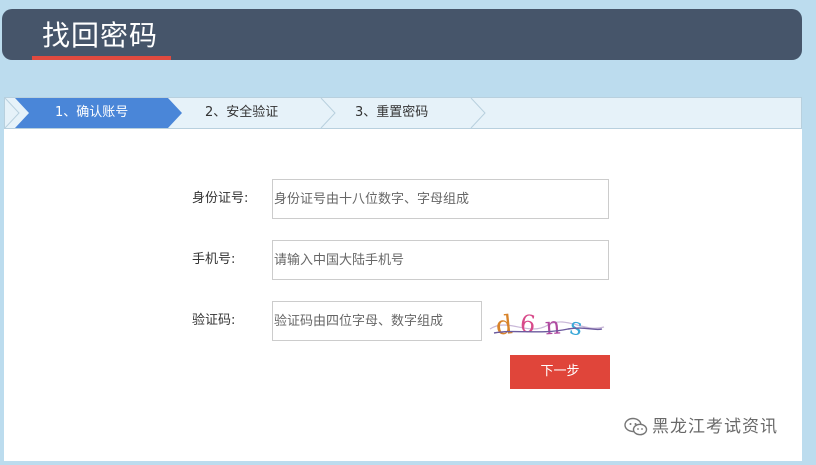 This screenshot has height=465, width=816. Describe the element at coordinates (92, 112) in the screenshot. I see `step-1-confirm-account: 1、确认账号` at that location.